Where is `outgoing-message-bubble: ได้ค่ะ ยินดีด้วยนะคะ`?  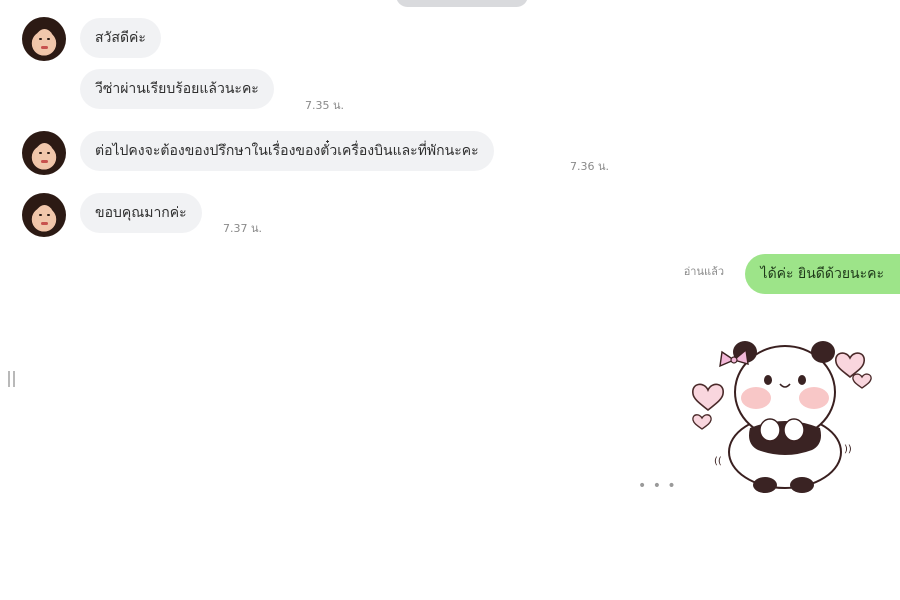 outgoing-message-bubble: ได้ค่ะ ยินดีด้วยนะคะ is located at coordinates (822, 274).